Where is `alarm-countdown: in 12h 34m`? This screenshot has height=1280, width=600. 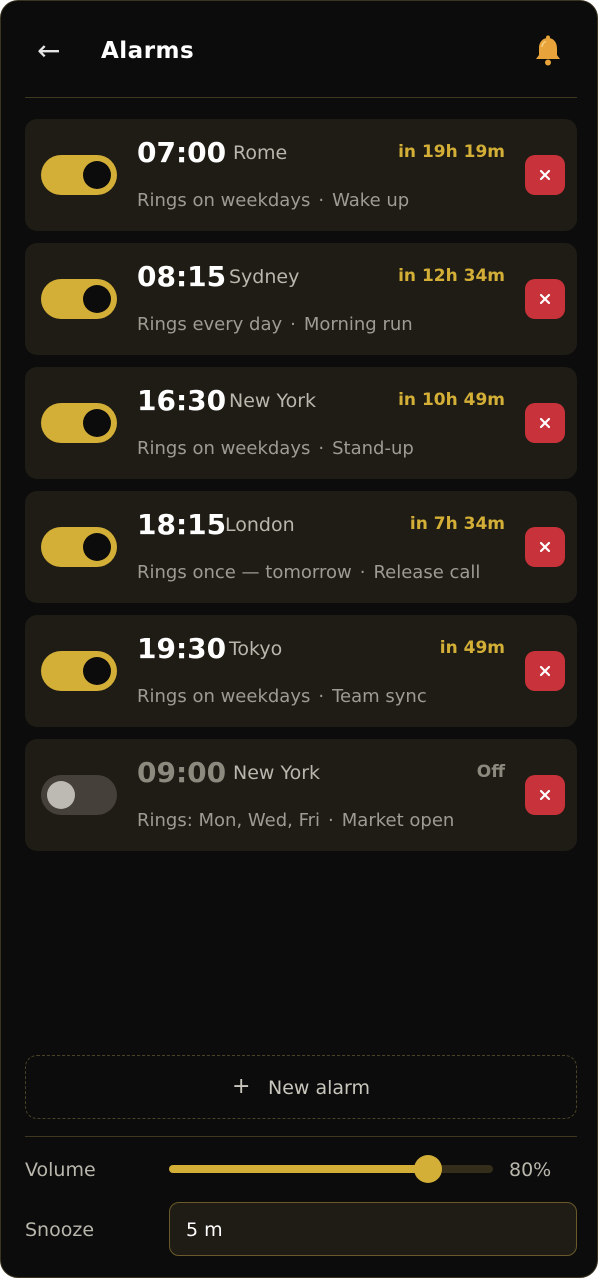 alarm-countdown: in 12h 34m is located at coordinates (451, 276).